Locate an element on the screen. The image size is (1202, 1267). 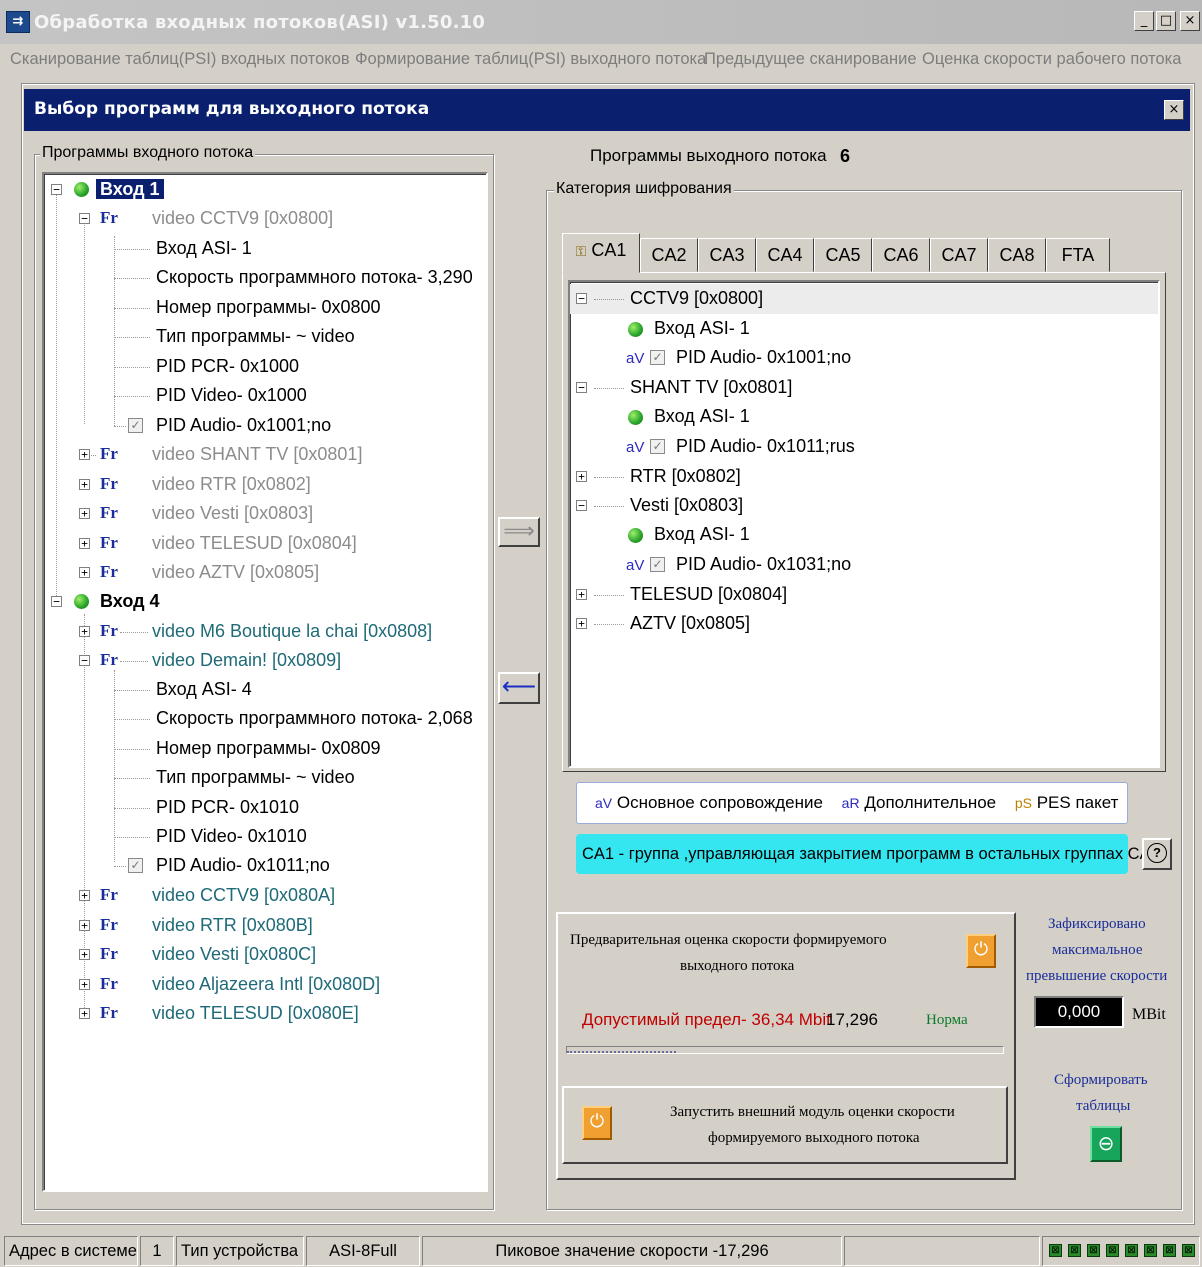
detail-bitrate: Скорость программного потока- 2,068 is located at coordinates (314, 718).